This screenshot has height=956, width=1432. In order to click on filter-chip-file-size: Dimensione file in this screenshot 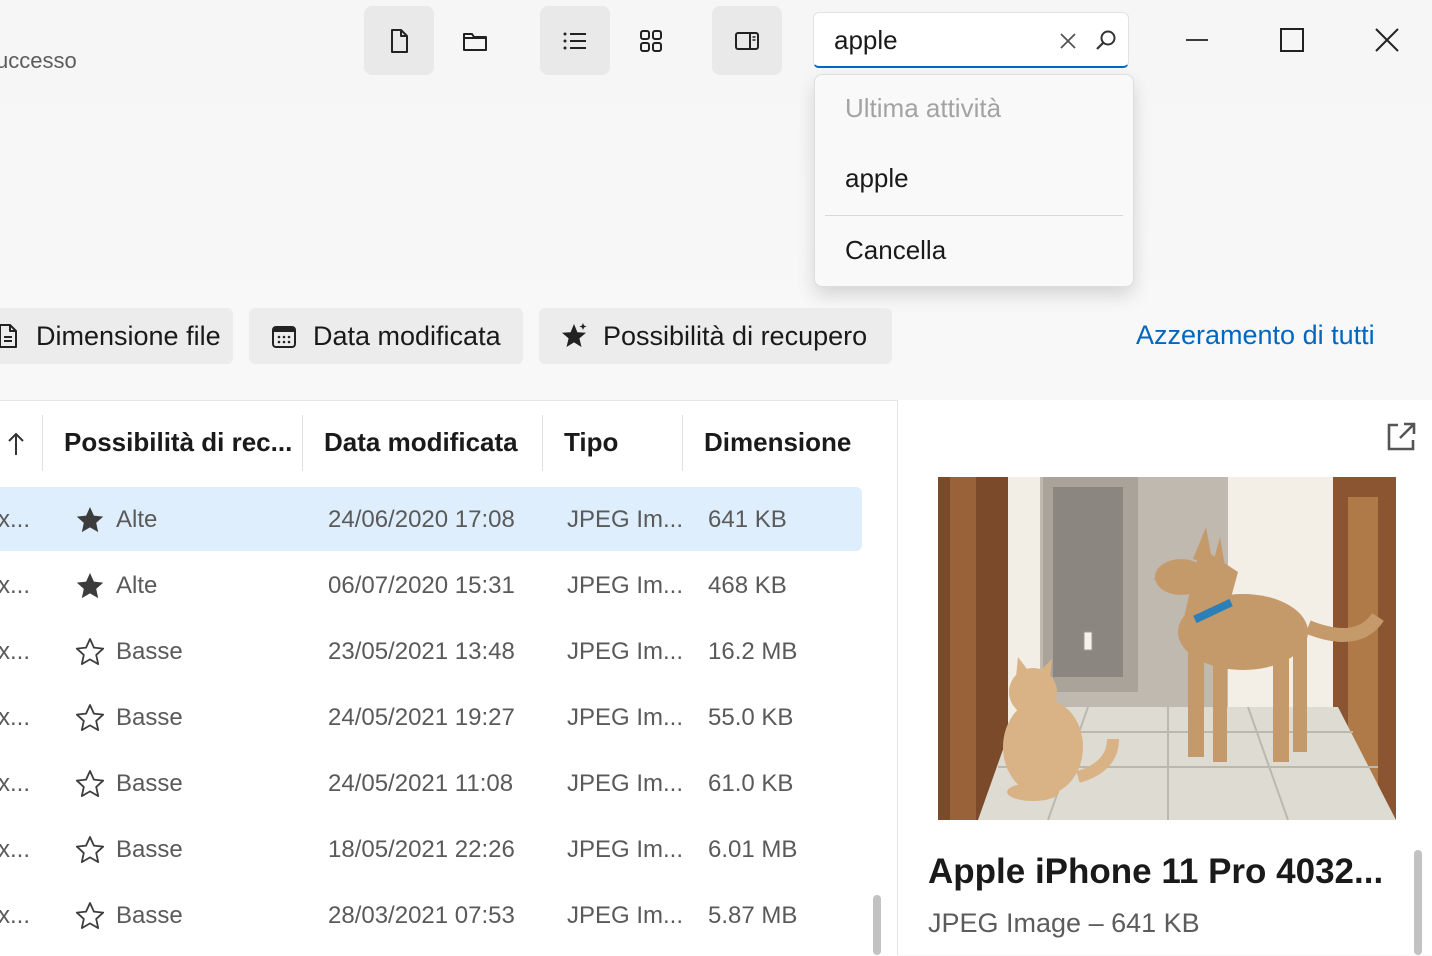, I will do `click(116, 336)`.